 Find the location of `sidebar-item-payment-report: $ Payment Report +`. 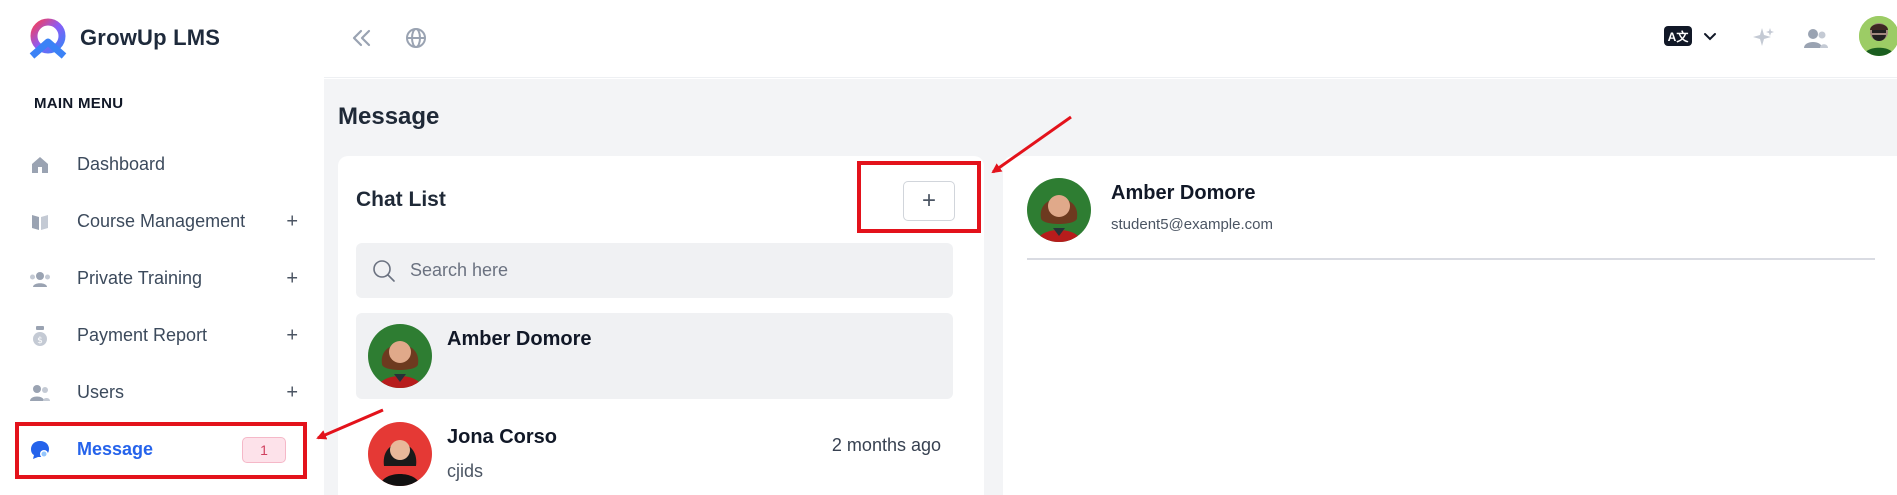

sidebar-item-payment-report: $ Payment Report + is located at coordinates (162, 335).